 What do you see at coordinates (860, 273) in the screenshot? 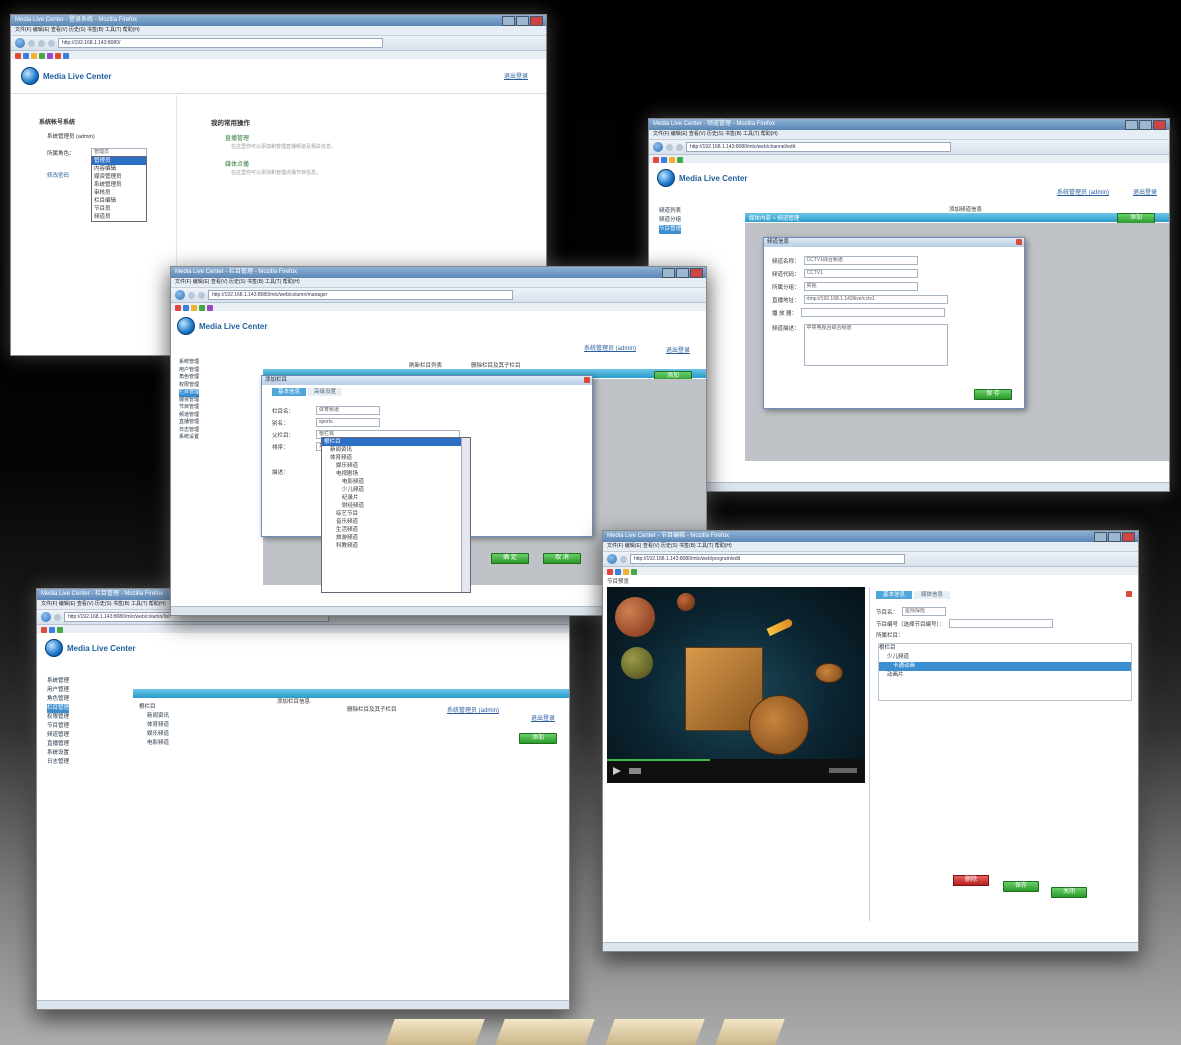
I see `channel-code-input: CCTV1` at bounding box center [860, 273].